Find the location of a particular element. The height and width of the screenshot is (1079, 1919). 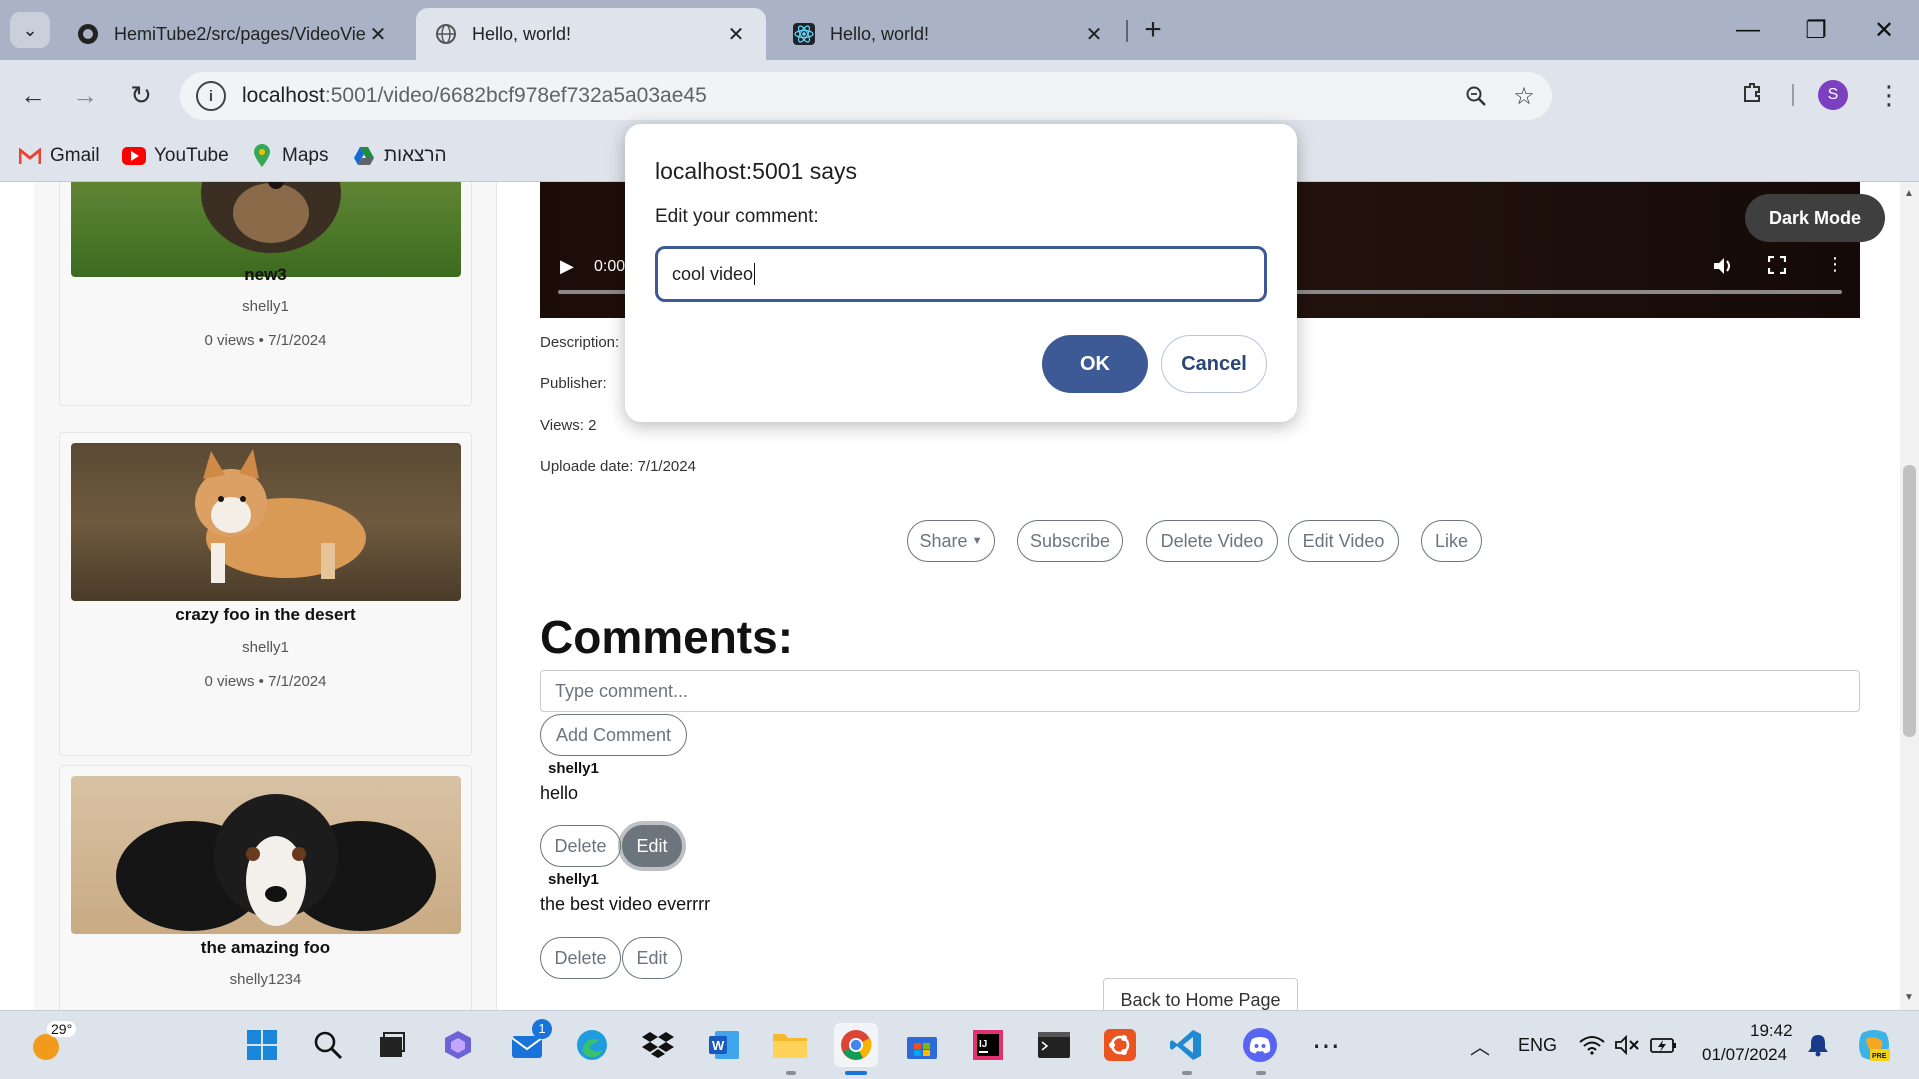

folder-icon is located at coordinates (790, 1046).